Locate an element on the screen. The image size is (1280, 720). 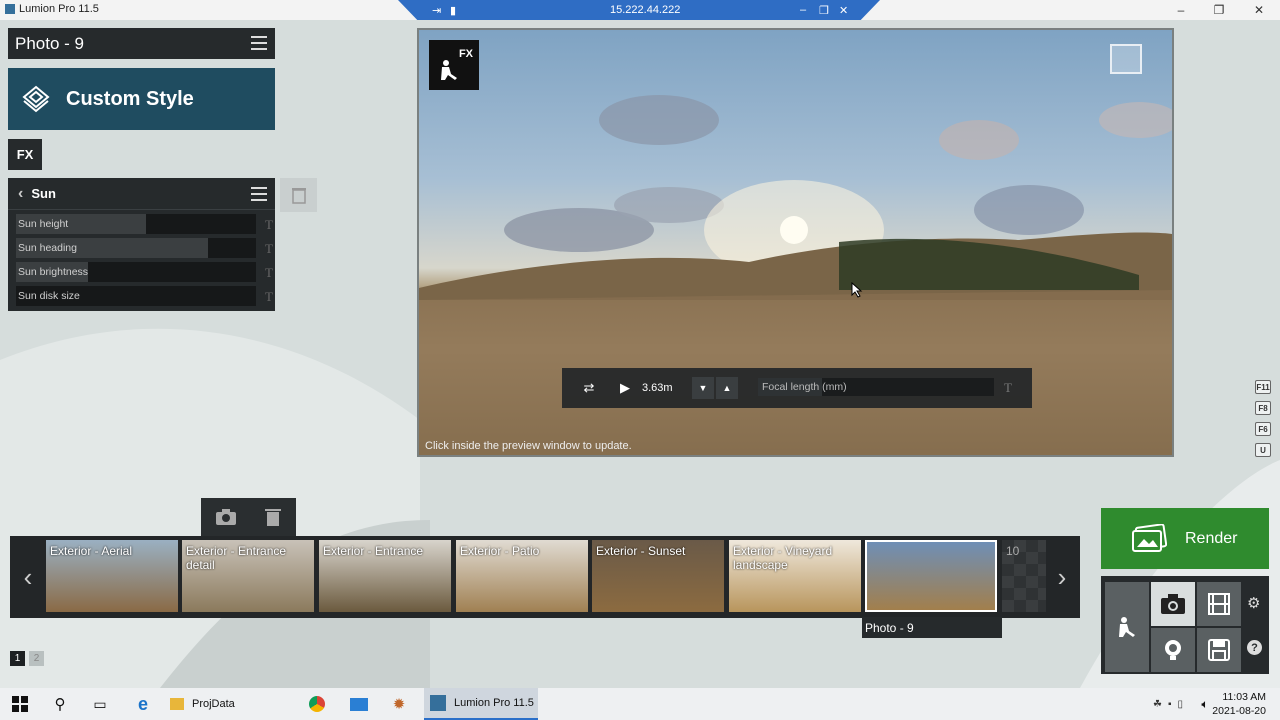
taskbar-folder: ProjData is located at coordinates (210, 704).